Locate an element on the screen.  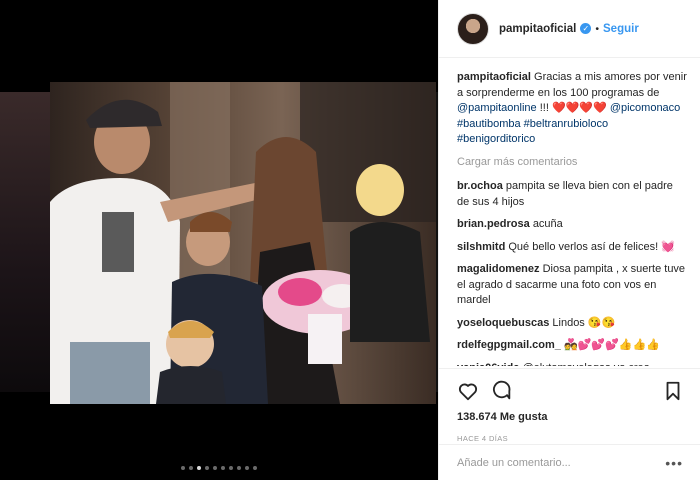
comment-text: Qué bello verlos así de felices! 💓 is located at coordinates (591, 246).